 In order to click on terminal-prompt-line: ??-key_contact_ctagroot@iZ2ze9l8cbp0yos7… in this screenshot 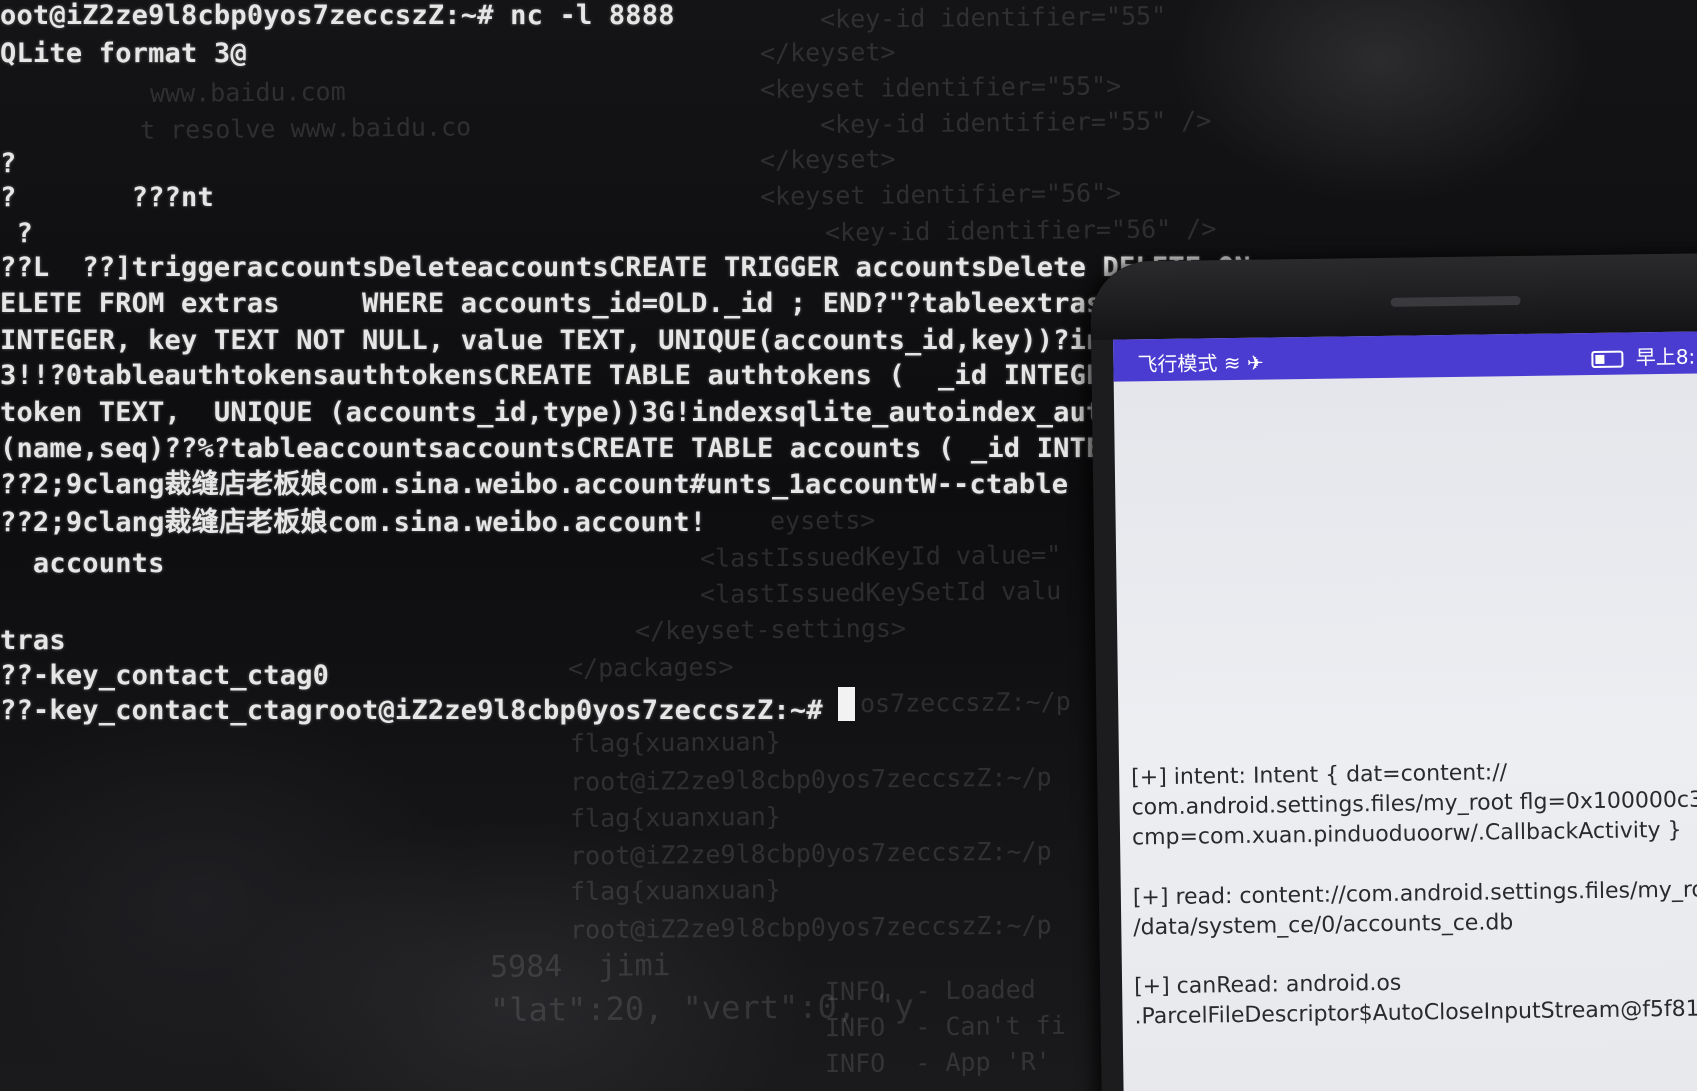, I will do `click(411, 710)`.